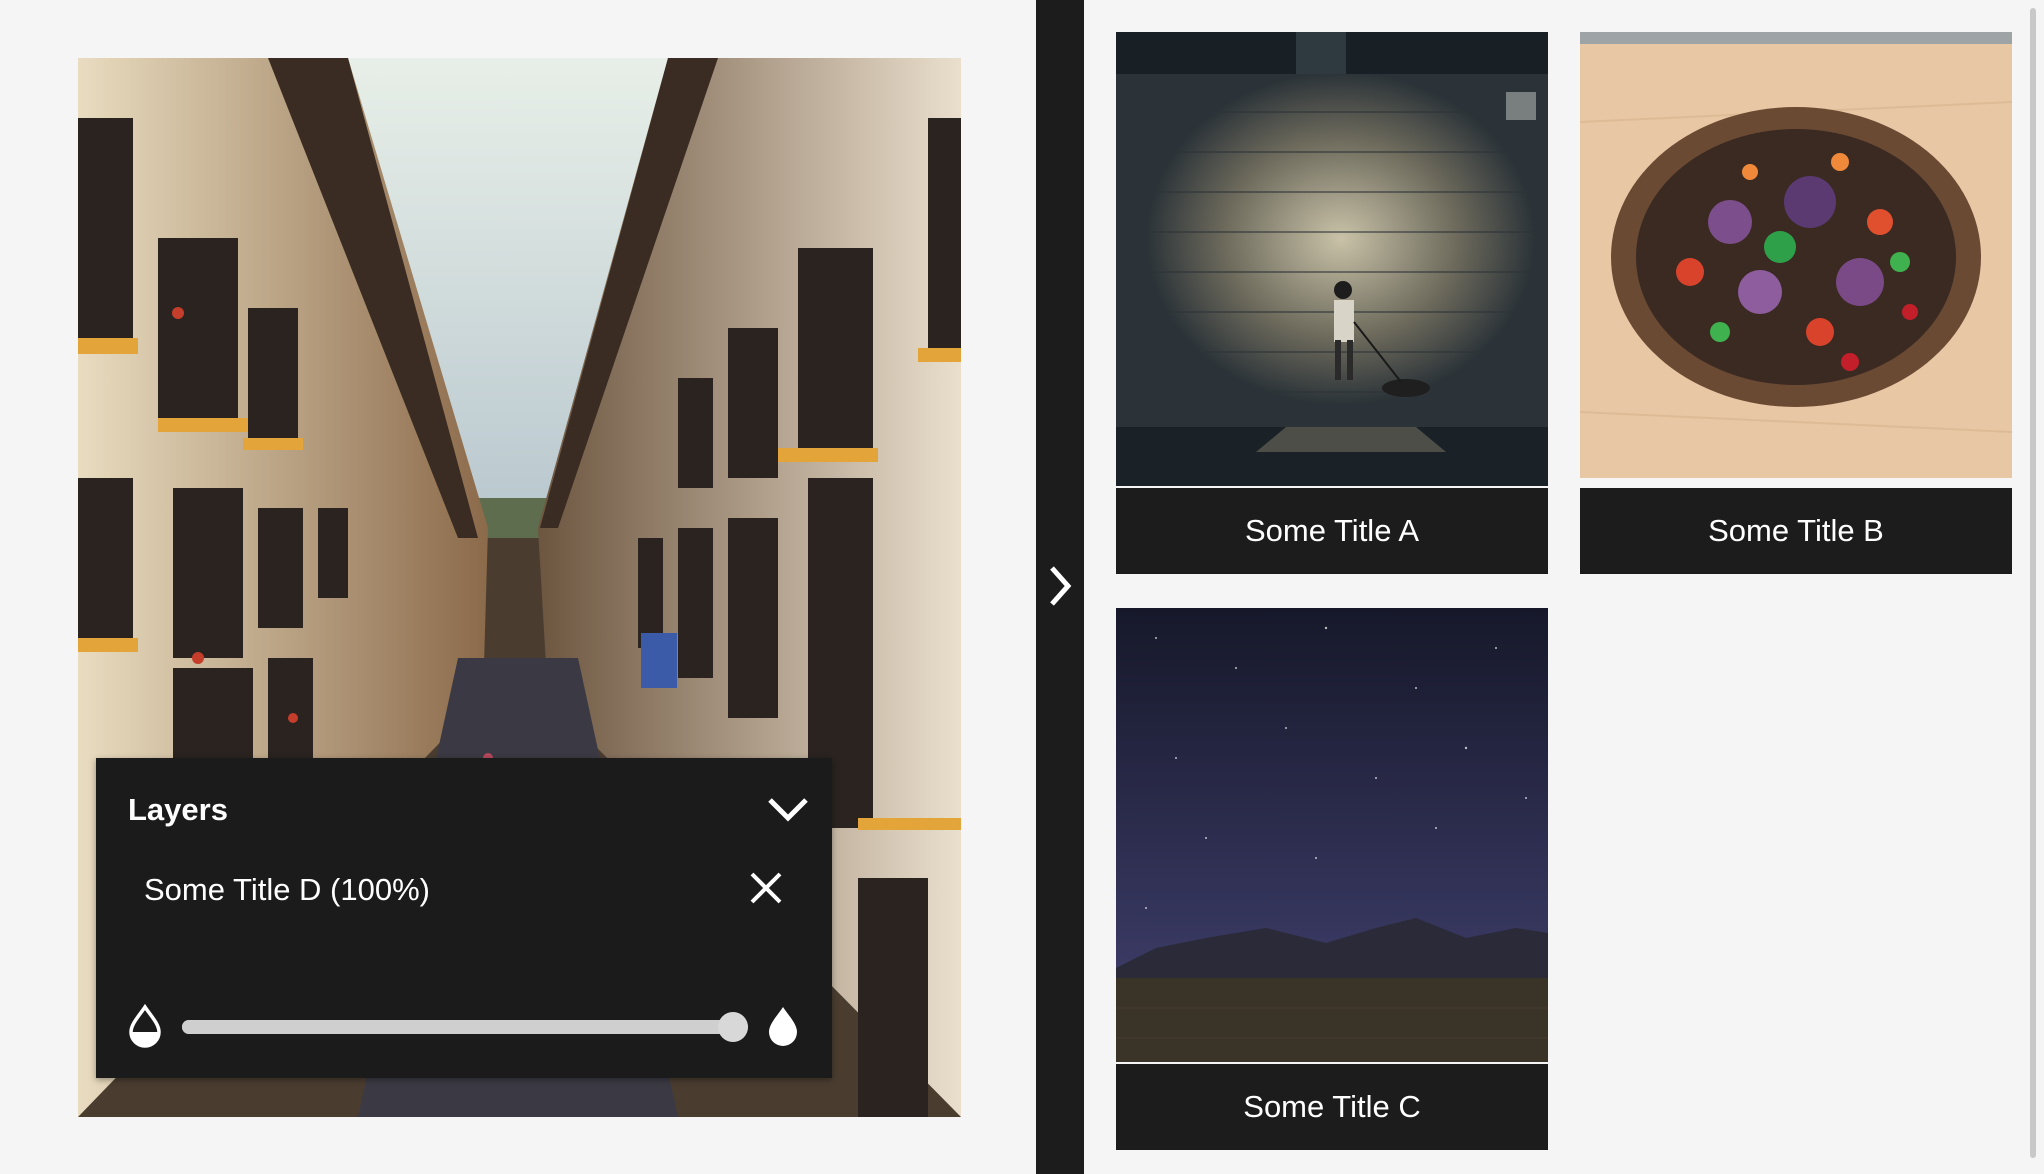 The height and width of the screenshot is (1174, 2044). I want to click on gallery-card: Some Title C, so click(1332, 879).